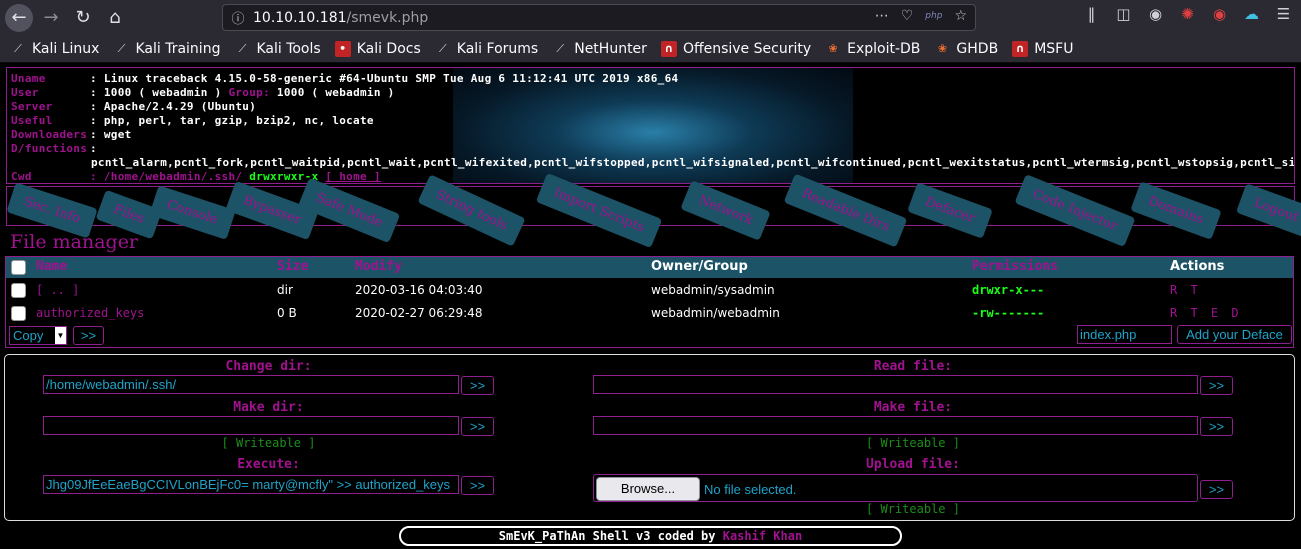 The image size is (1301, 549). What do you see at coordinates (599, 210) in the screenshot?
I see `tab-import-scripts: Import Scripts` at bounding box center [599, 210].